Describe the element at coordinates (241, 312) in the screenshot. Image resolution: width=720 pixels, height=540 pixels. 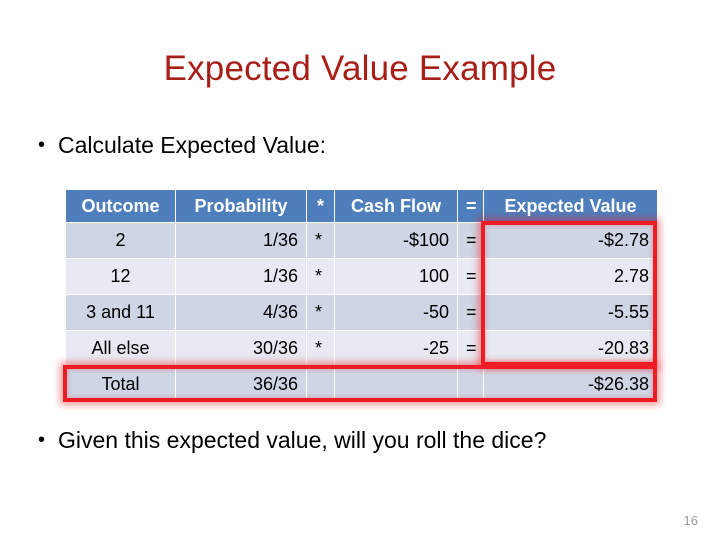
I see `cell-probability: 4/36` at that location.